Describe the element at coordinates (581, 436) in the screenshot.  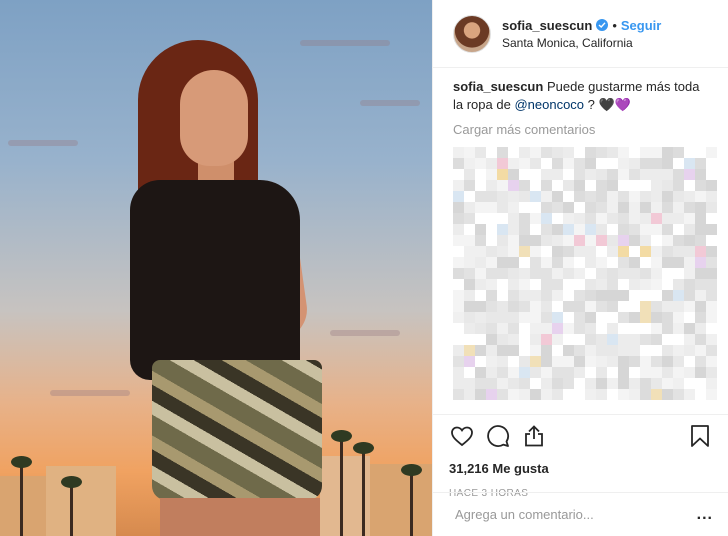
I see `action-icons` at that location.